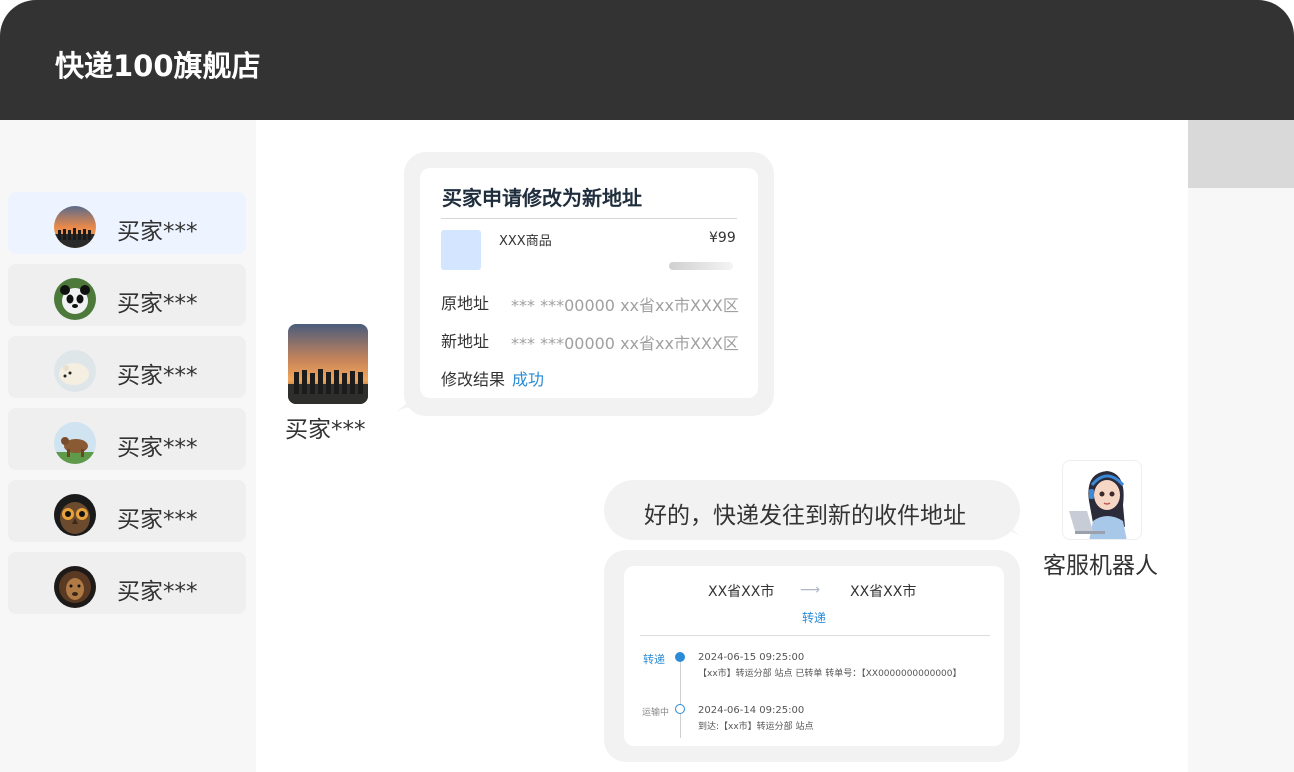  Describe the element at coordinates (810, 590) in the screenshot. I see `arrow-right-icon: ⟶` at that location.